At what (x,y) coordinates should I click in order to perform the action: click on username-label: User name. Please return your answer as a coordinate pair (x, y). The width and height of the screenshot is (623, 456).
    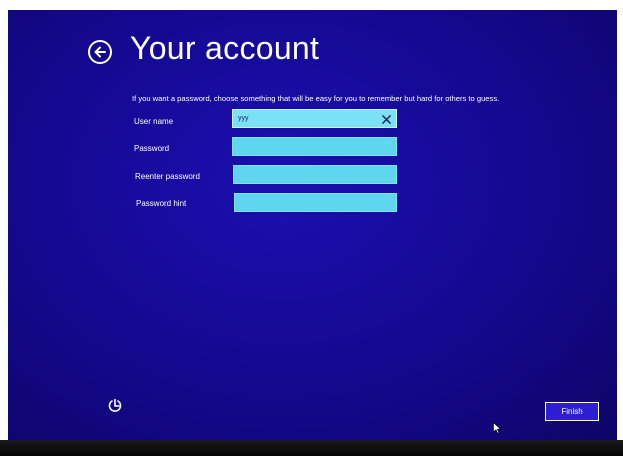
    Looking at the image, I should click on (154, 121).